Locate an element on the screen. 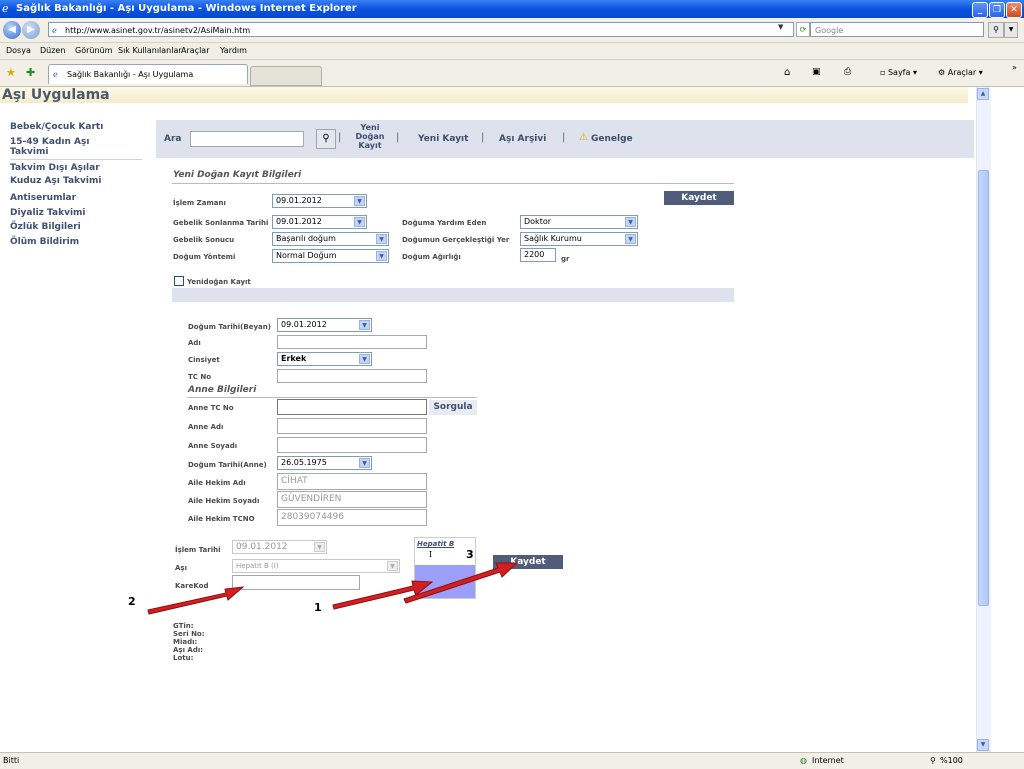 The width and height of the screenshot is (1024, 769). menu-edit: Düzen is located at coordinates (52, 50).